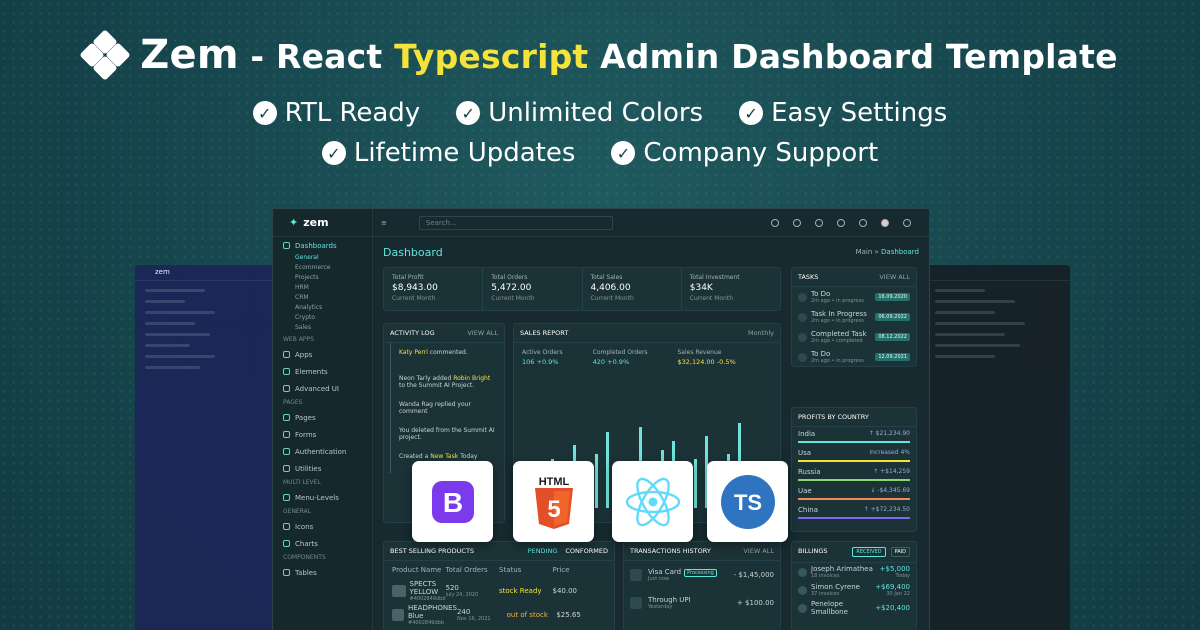  Describe the element at coordinates (819, 222) in the screenshot. I see `bell-icon` at that location.